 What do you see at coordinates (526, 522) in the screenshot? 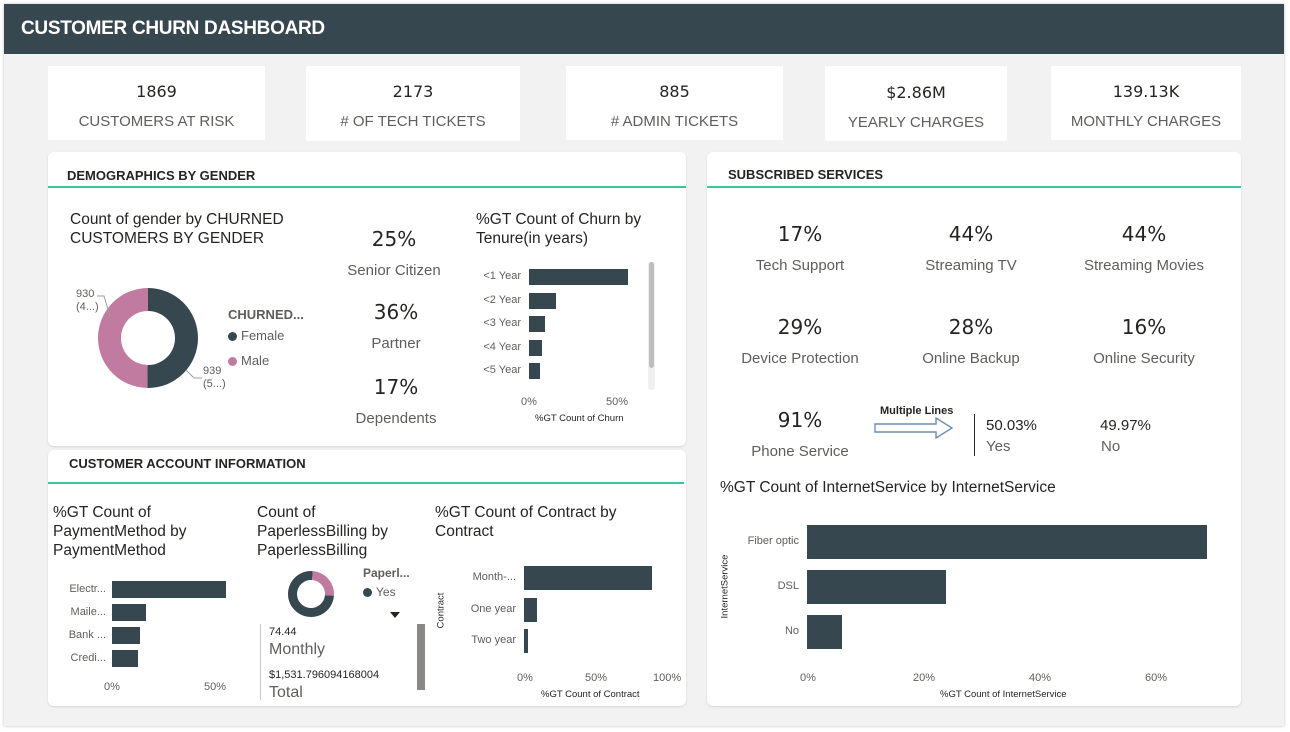
I see `contract-chart-title: %GT Count of Contract by Contract` at bounding box center [526, 522].